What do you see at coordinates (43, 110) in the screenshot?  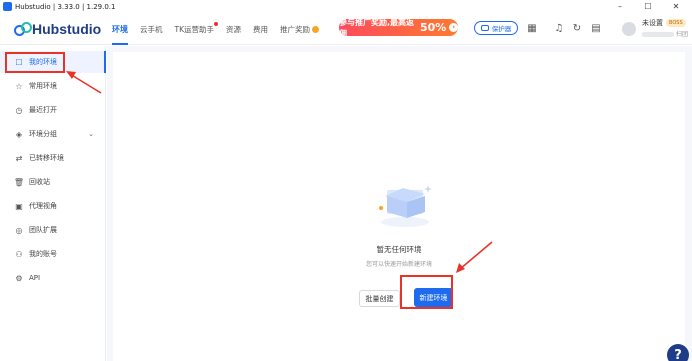 I see `sidebar-item-label: 最近打开` at bounding box center [43, 110].